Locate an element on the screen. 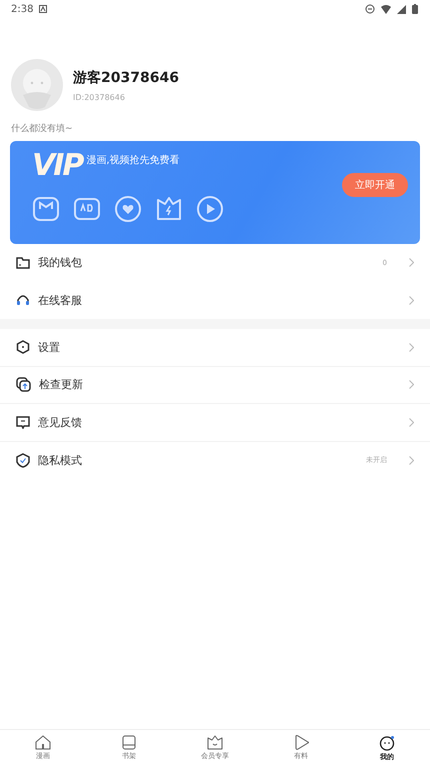 The width and height of the screenshot is (430, 766). headset-icon is located at coordinates (23, 300).